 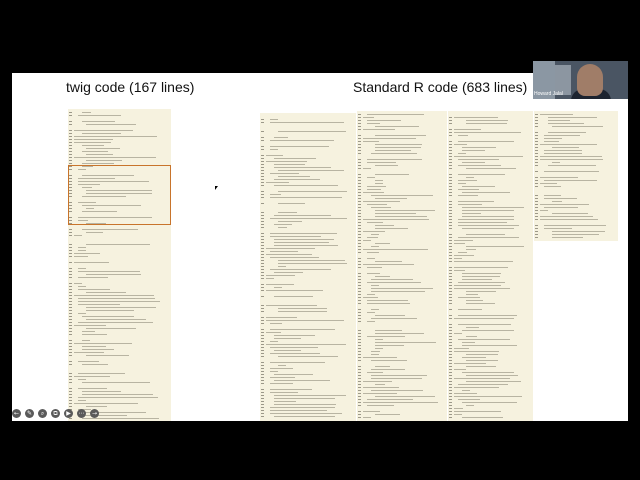 I want to click on next-arrow-icon: →, so click(x=94, y=413).